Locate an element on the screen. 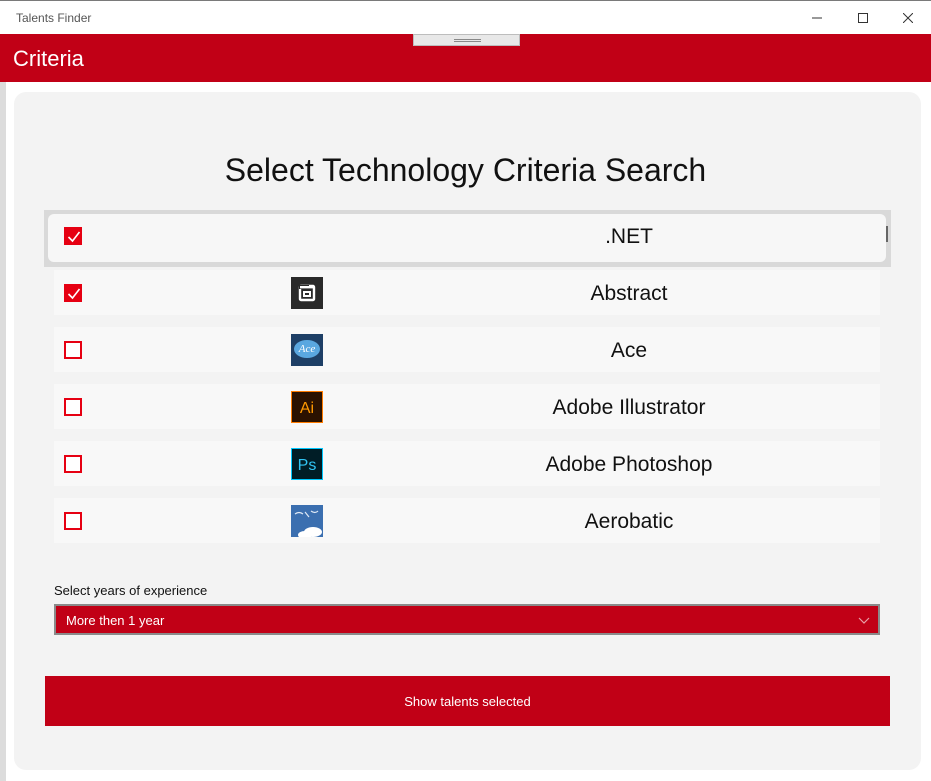 The height and width of the screenshot is (781, 931). list-item-adobe-photoshop: Ps Adobe Photoshop is located at coordinates (467, 463).